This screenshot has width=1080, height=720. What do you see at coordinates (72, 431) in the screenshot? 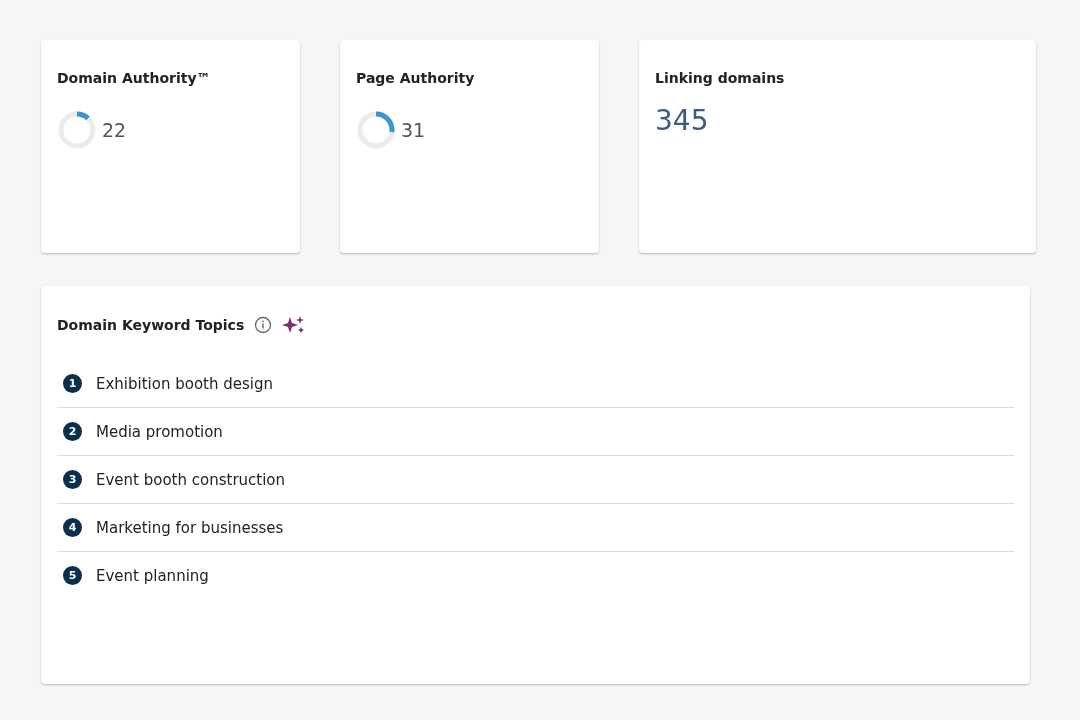
I see `rank-badge: 2` at bounding box center [72, 431].